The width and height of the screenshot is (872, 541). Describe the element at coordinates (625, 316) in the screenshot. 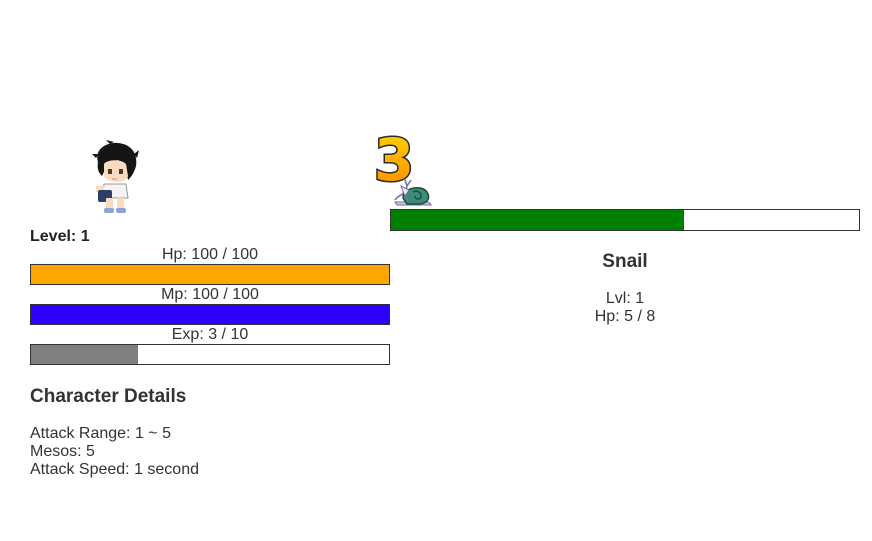

I see `monster-hp-text: Hp: 5 / 8` at that location.